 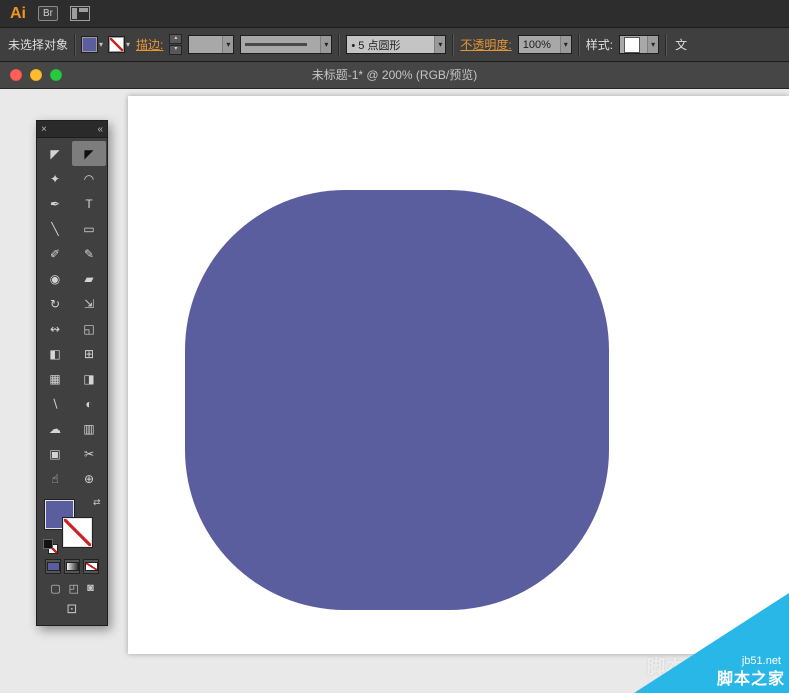 What do you see at coordinates (89, 328) in the screenshot?
I see `free-transform-tool: ◱` at bounding box center [89, 328].